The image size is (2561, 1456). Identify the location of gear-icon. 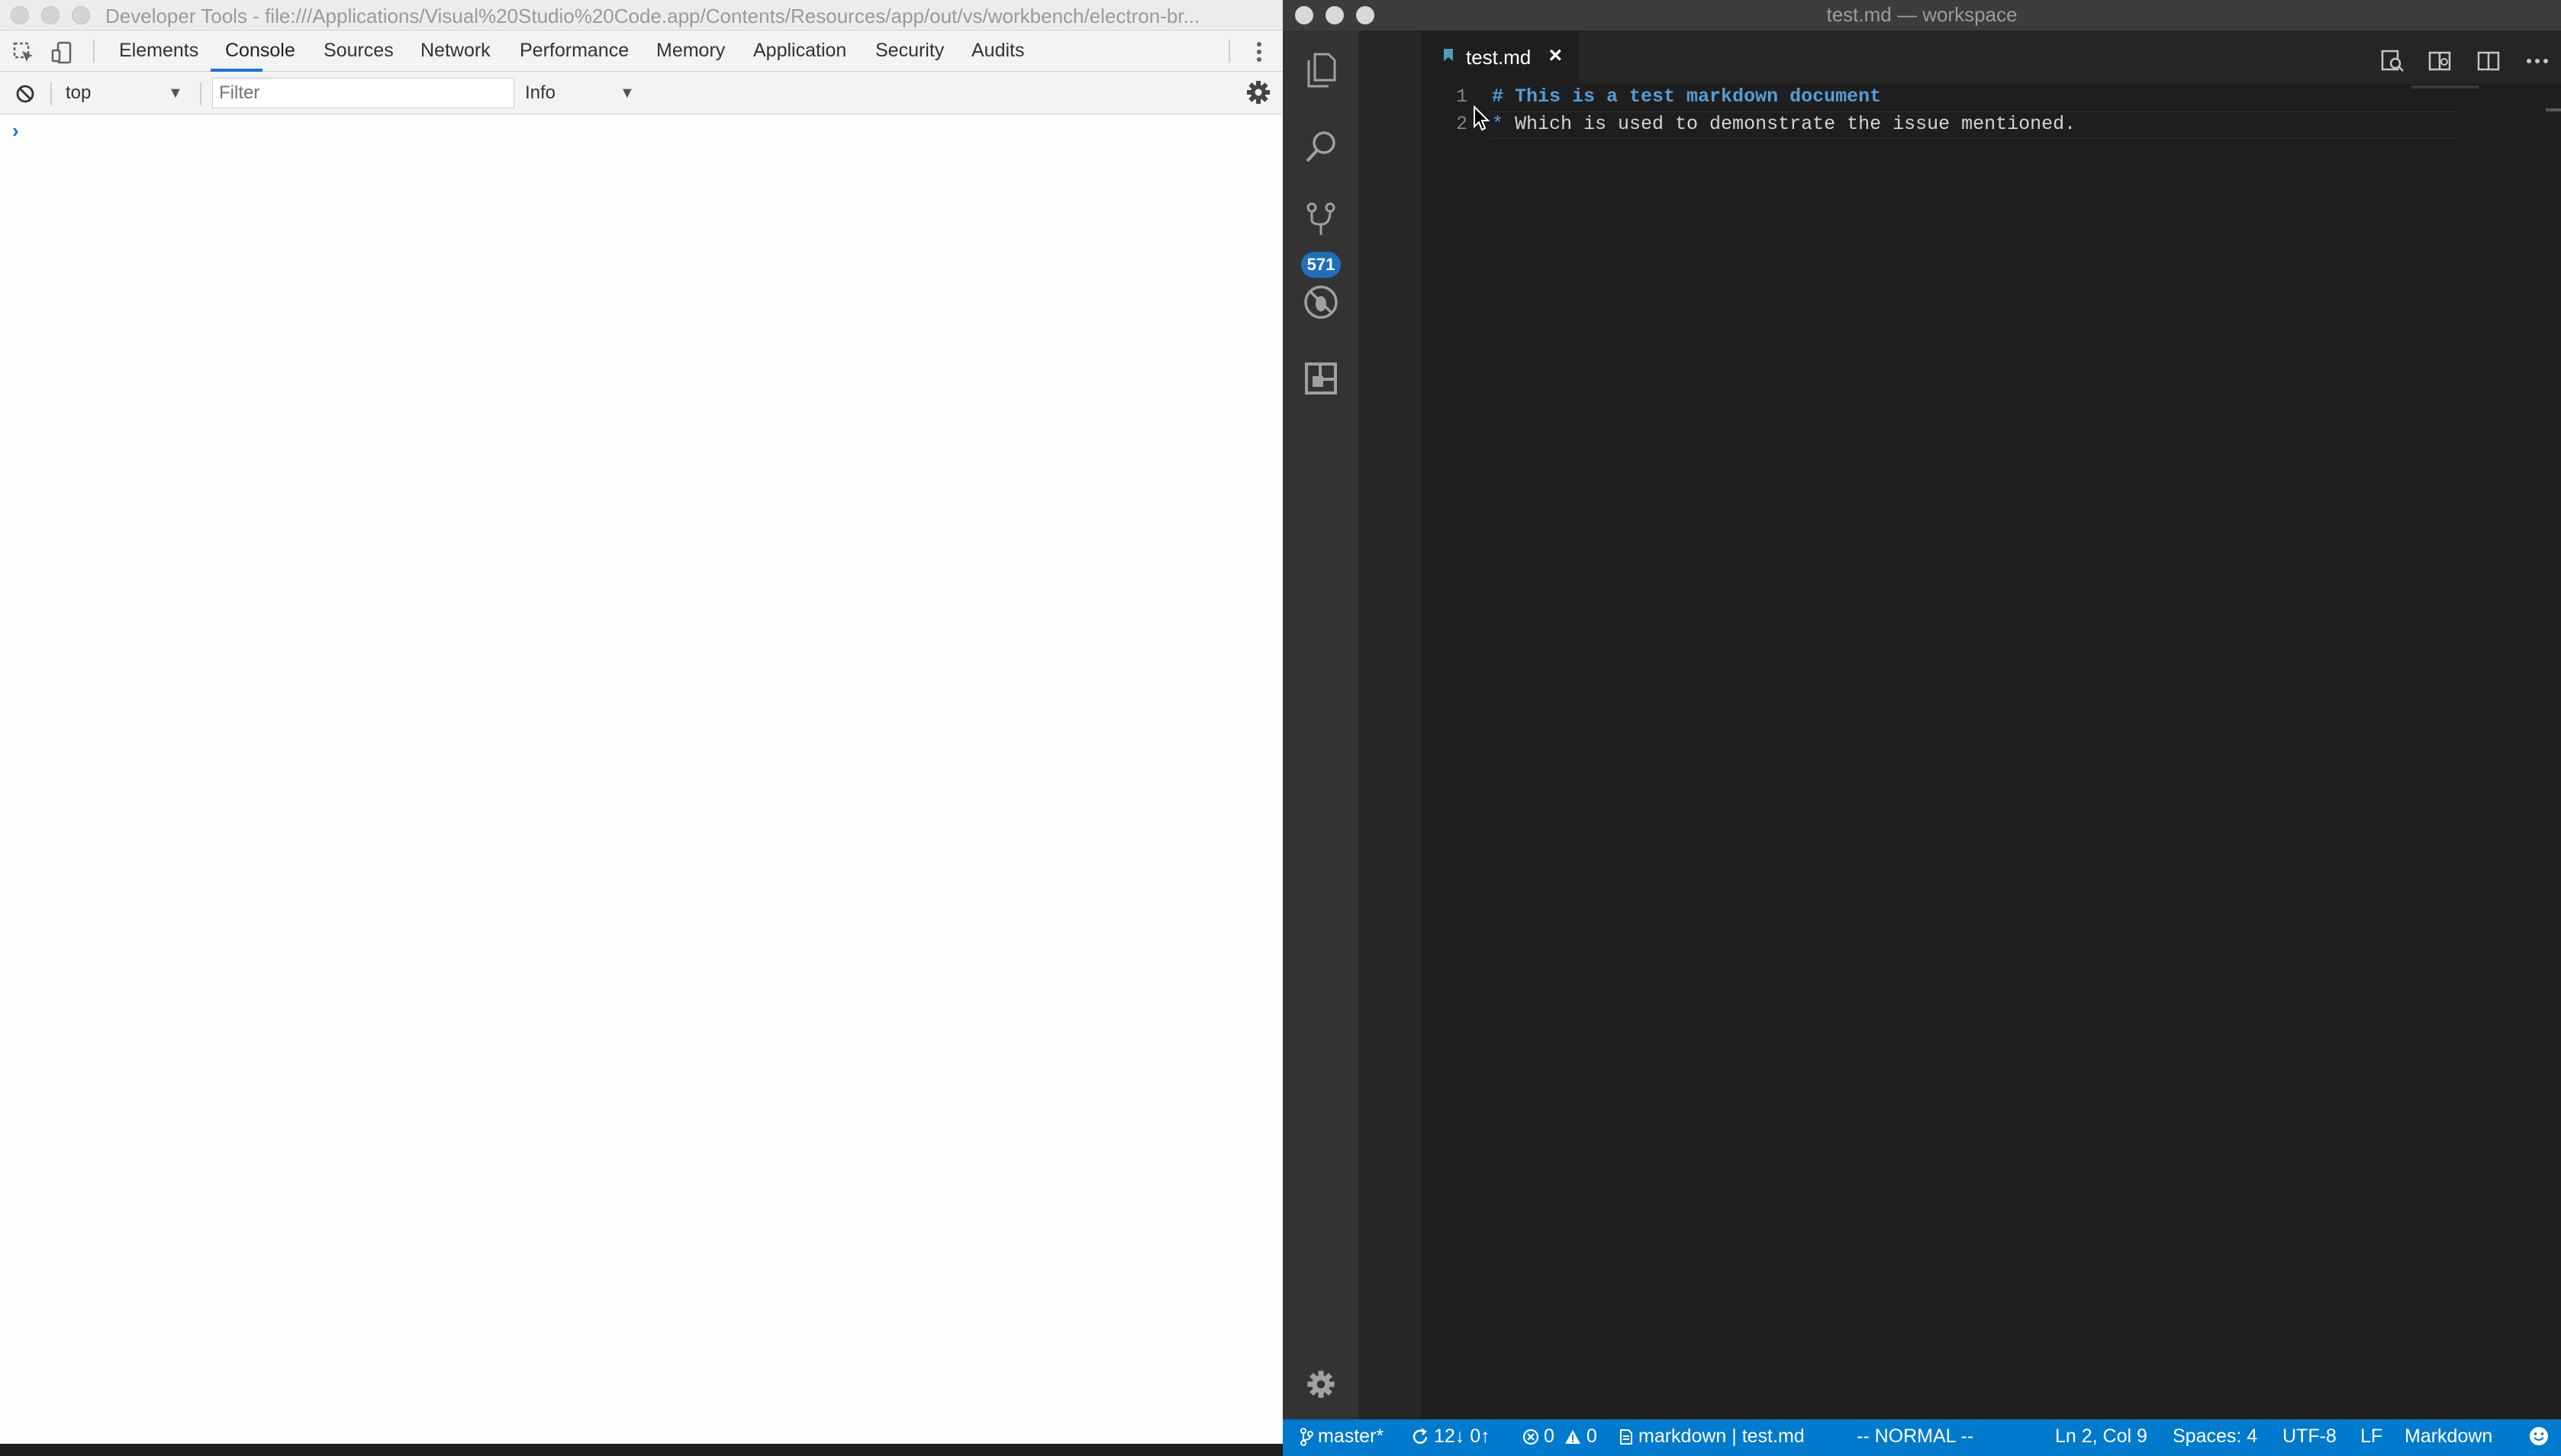
(1258, 94).